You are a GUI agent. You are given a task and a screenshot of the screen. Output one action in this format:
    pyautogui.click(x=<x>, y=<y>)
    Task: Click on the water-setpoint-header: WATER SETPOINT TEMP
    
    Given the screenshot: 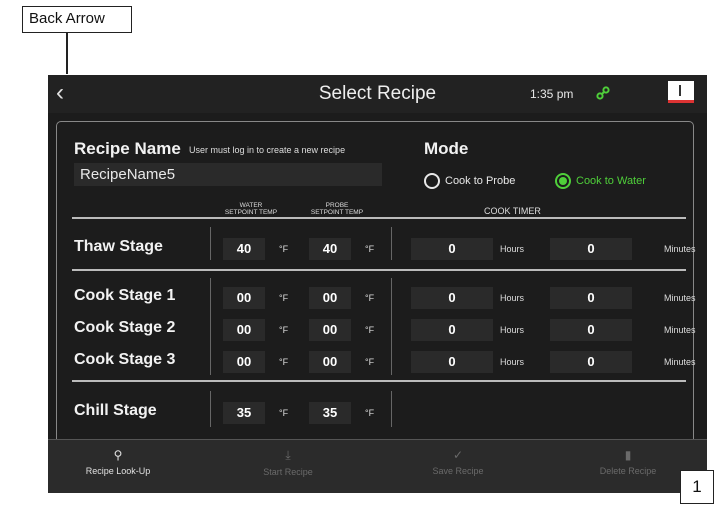 What is the action you would take?
    pyautogui.click(x=251, y=209)
    